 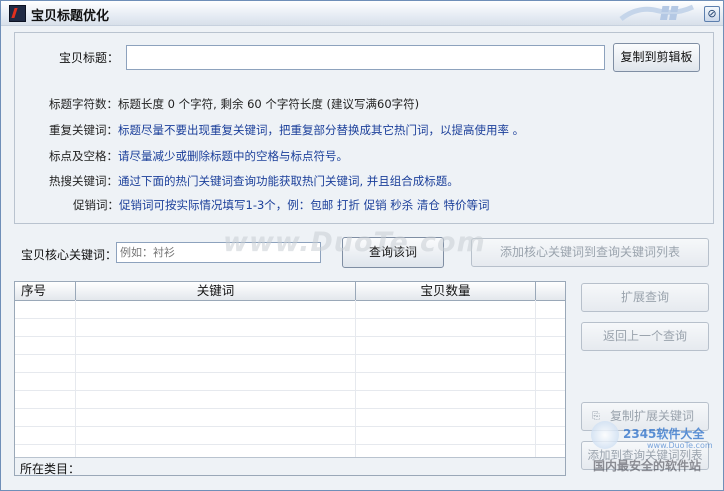 What do you see at coordinates (645, 297) in the screenshot?
I see `expand-query-button: 扩展查询` at bounding box center [645, 297].